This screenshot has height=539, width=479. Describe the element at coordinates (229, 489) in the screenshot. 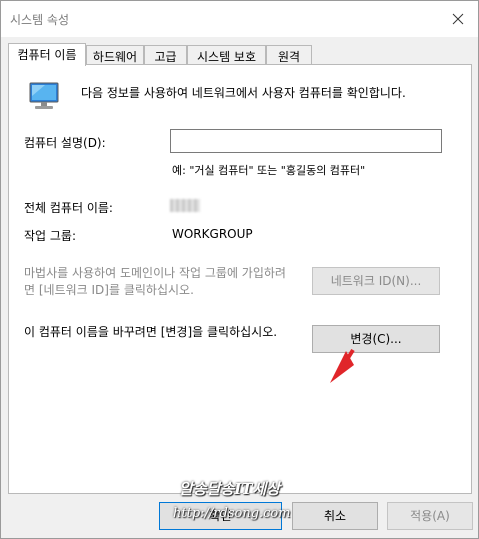

I see `watermark-title: 알송달송IT세상` at that location.